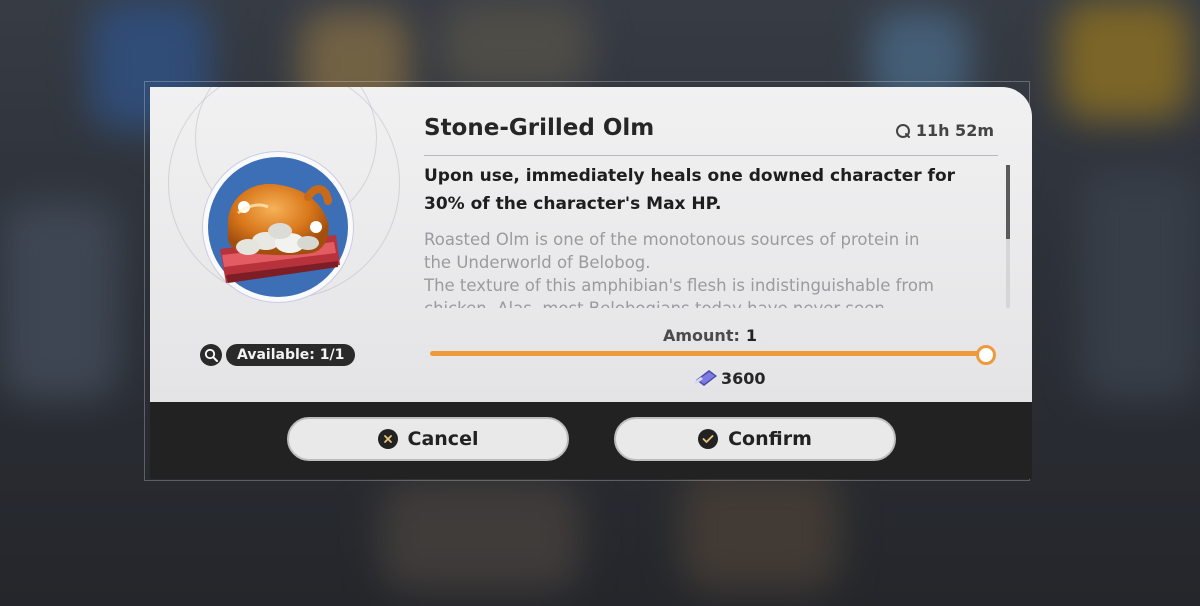  What do you see at coordinates (902, 130) in the screenshot?
I see `clock-icon` at bounding box center [902, 130].